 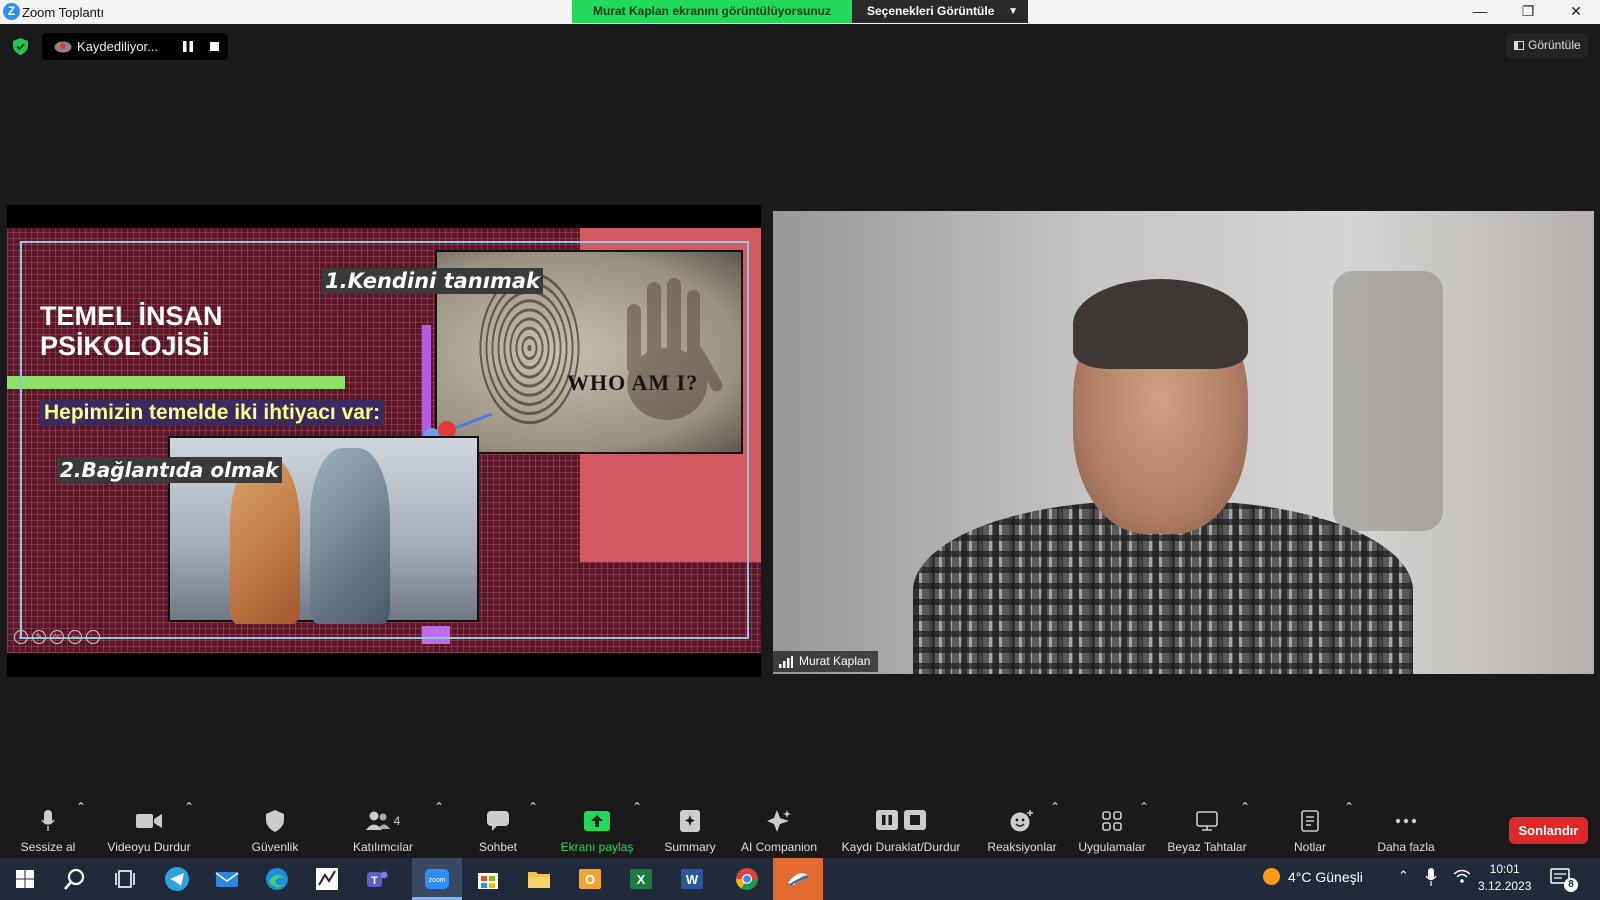 I want to click on mute-button: Sessize al, so click(x=48, y=827).